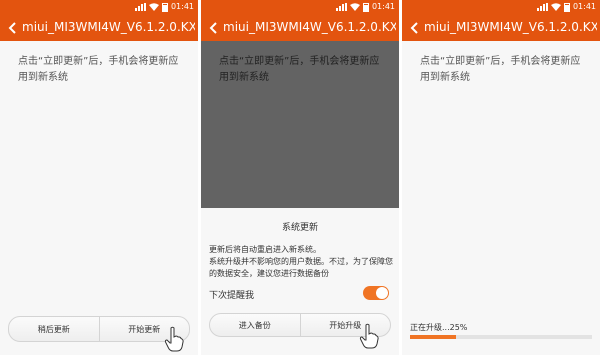 This screenshot has width=600, height=355. I want to click on action-bar: 稍后更新 开始更新, so click(99, 329).